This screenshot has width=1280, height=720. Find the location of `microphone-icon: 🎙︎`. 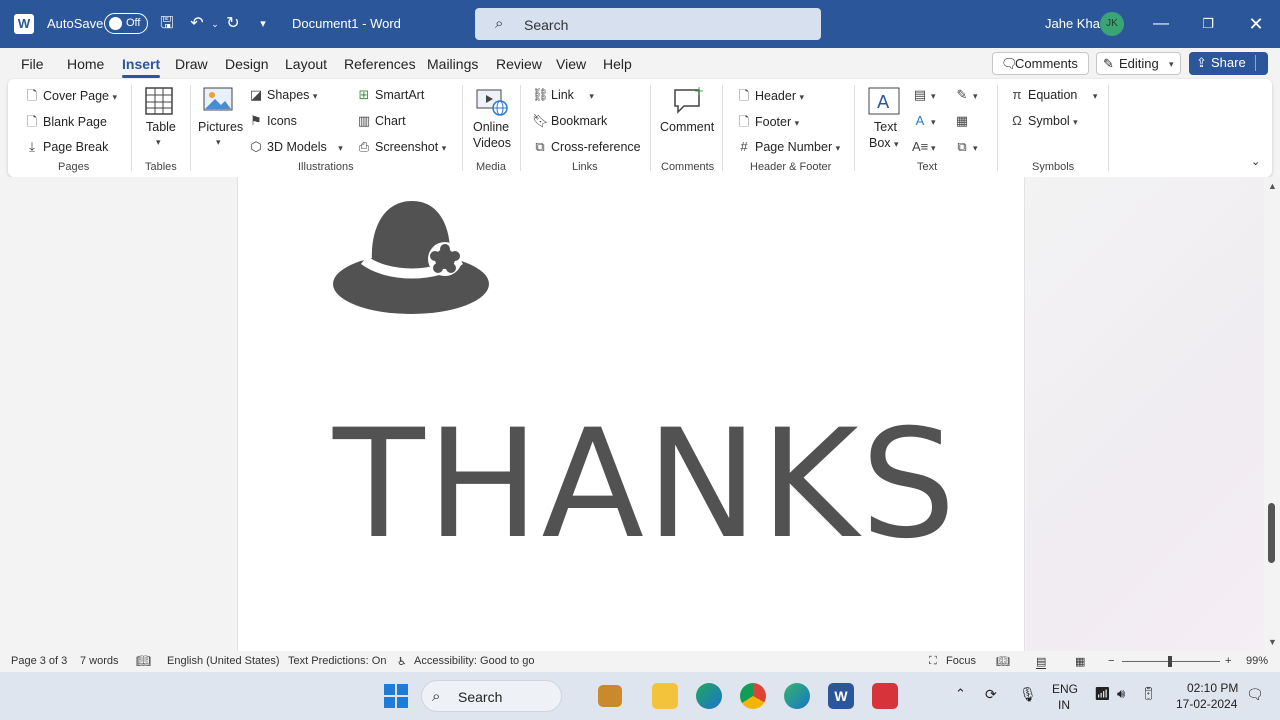

microphone-icon: 🎙︎ is located at coordinates (1028, 694).